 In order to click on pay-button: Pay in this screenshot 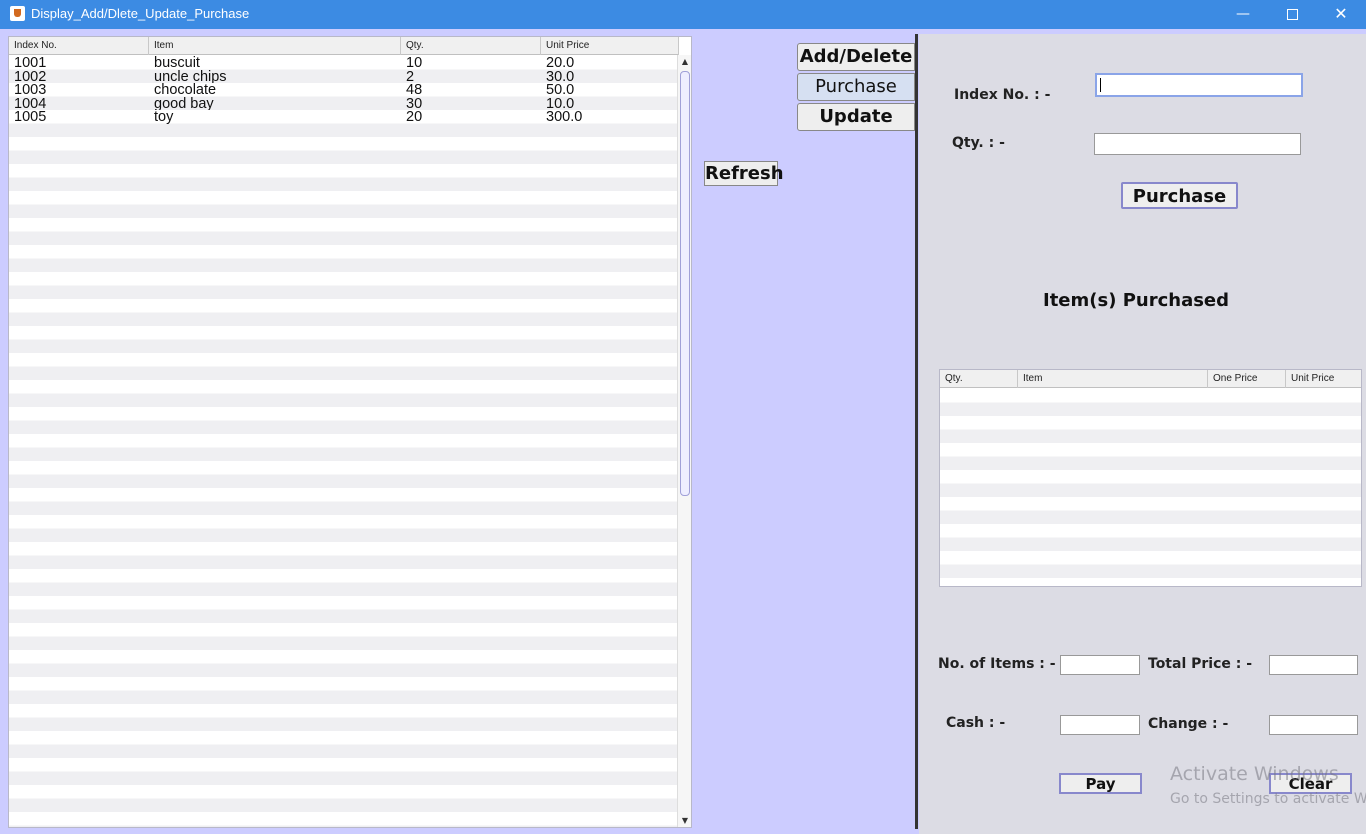, I will do `click(1100, 783)`.